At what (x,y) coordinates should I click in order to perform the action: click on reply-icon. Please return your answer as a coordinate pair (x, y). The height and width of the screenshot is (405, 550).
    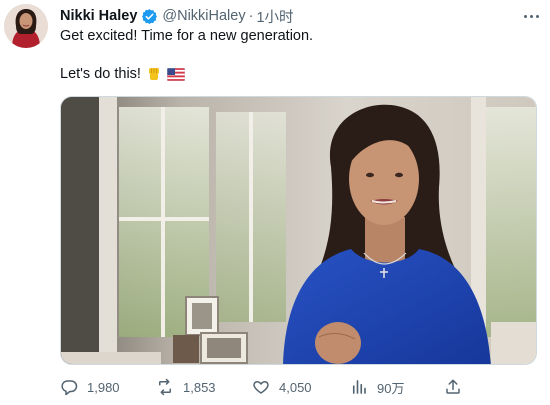
    Looking at the image, I should click on (69, 387).